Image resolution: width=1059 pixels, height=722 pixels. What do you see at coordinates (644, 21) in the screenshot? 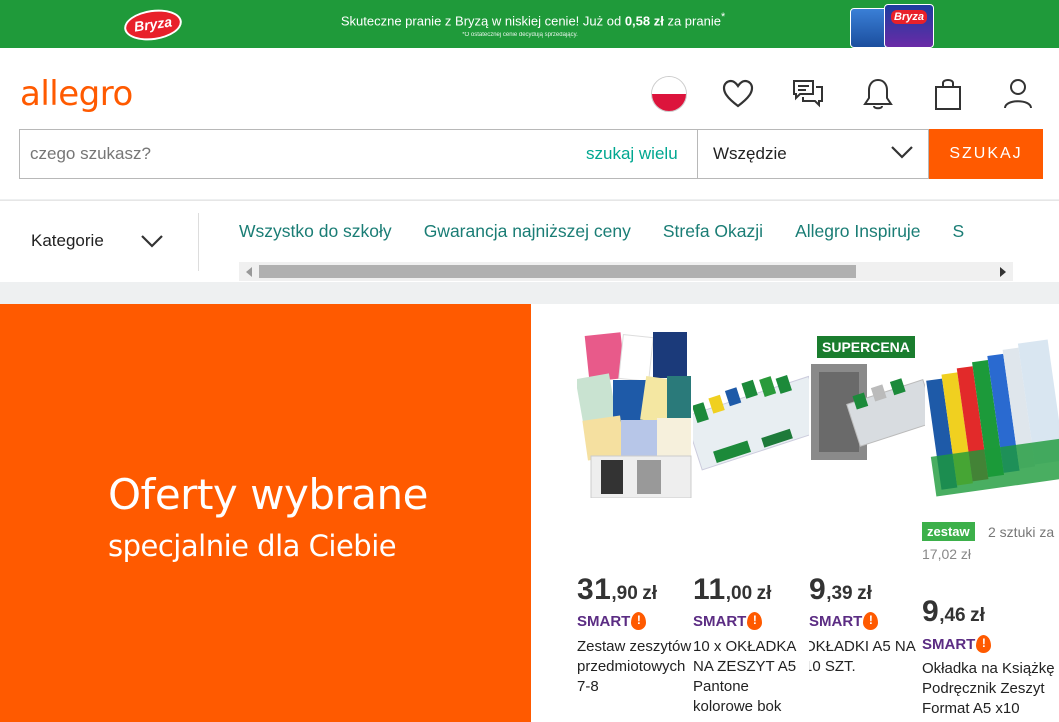
I see `promo-price: 0,58 zł` at bounding box center [644, 21].